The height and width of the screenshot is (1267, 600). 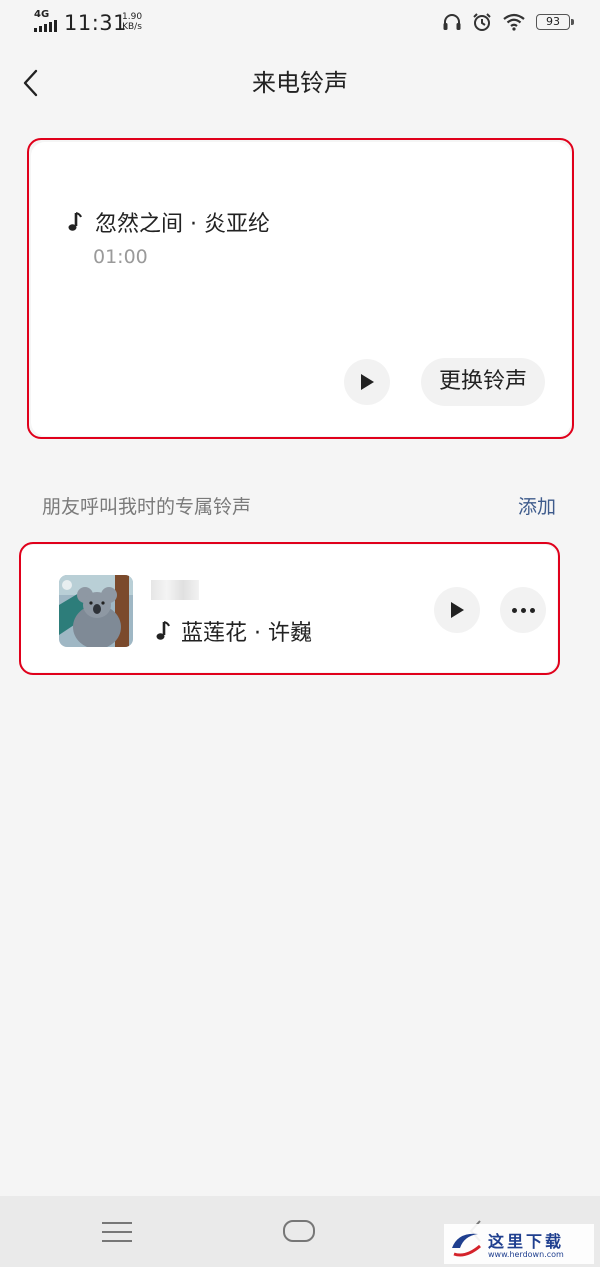 I want to click on status-icons: 93, so click(x=508, y=22).